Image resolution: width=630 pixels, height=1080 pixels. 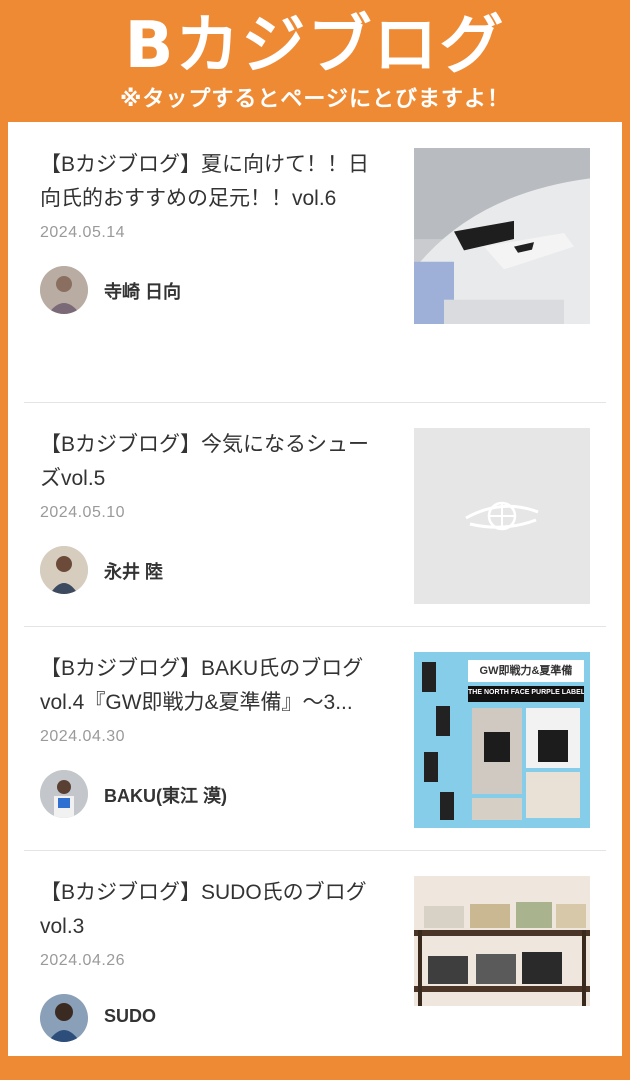 I want to click on collage-banner-subtitle: THE NORTH FACE PURPLE LABEL, so click(x=526, y=692).